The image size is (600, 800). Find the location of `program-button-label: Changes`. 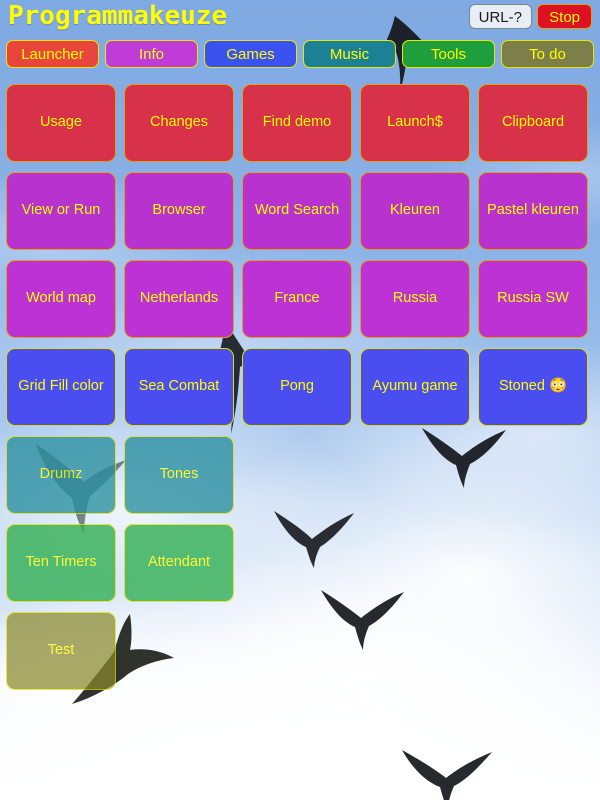

program-button-label: Changes is located at coordinates (179, 122).